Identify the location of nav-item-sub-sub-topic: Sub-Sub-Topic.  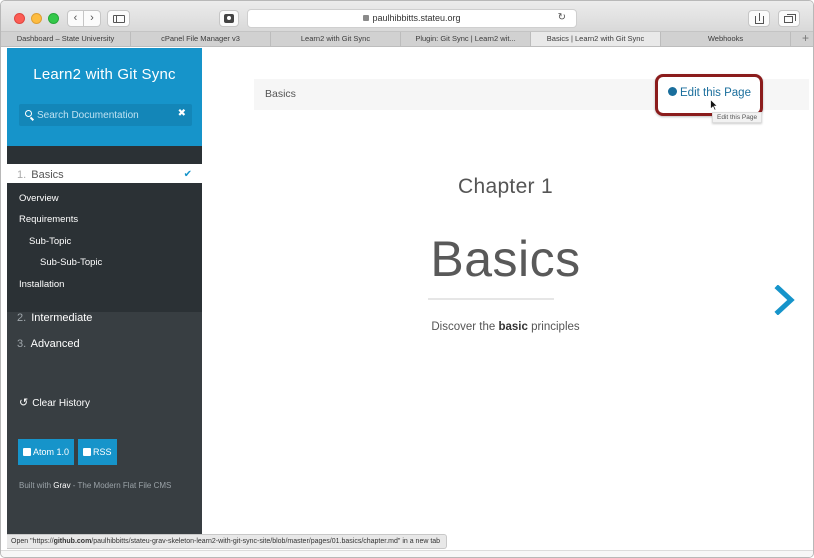
(71, 262).